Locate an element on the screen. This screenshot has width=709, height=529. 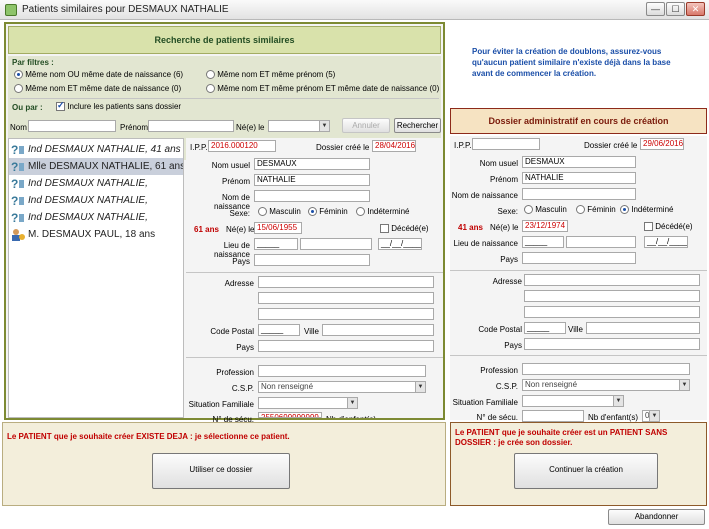
created-field: 28/04/2016 is located at coordinates (394, 146).